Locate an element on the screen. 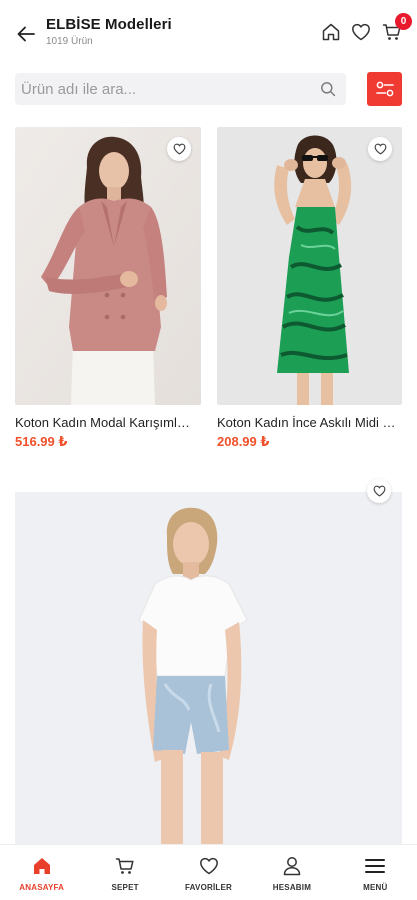 The width and height of the screenshot is (417, 900). nav-item-cart: SEPET is located at coordinates (124, 872).